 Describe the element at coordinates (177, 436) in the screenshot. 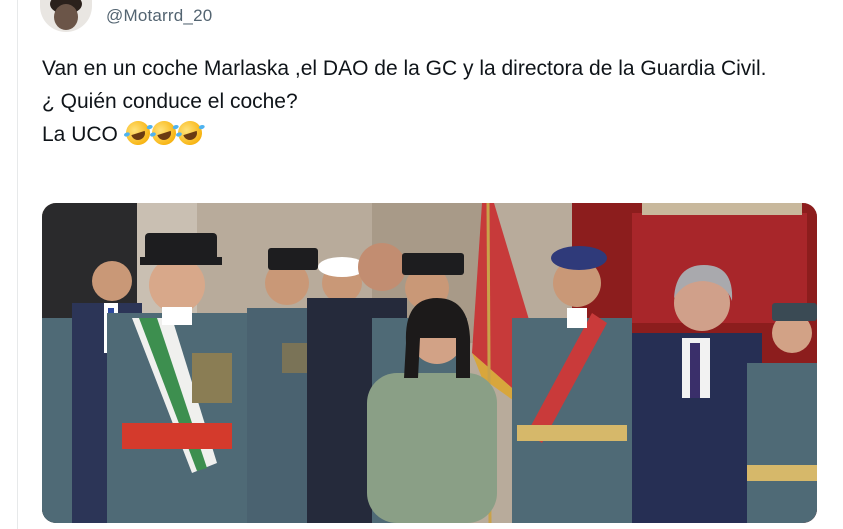

I see `red-sash` at that location.